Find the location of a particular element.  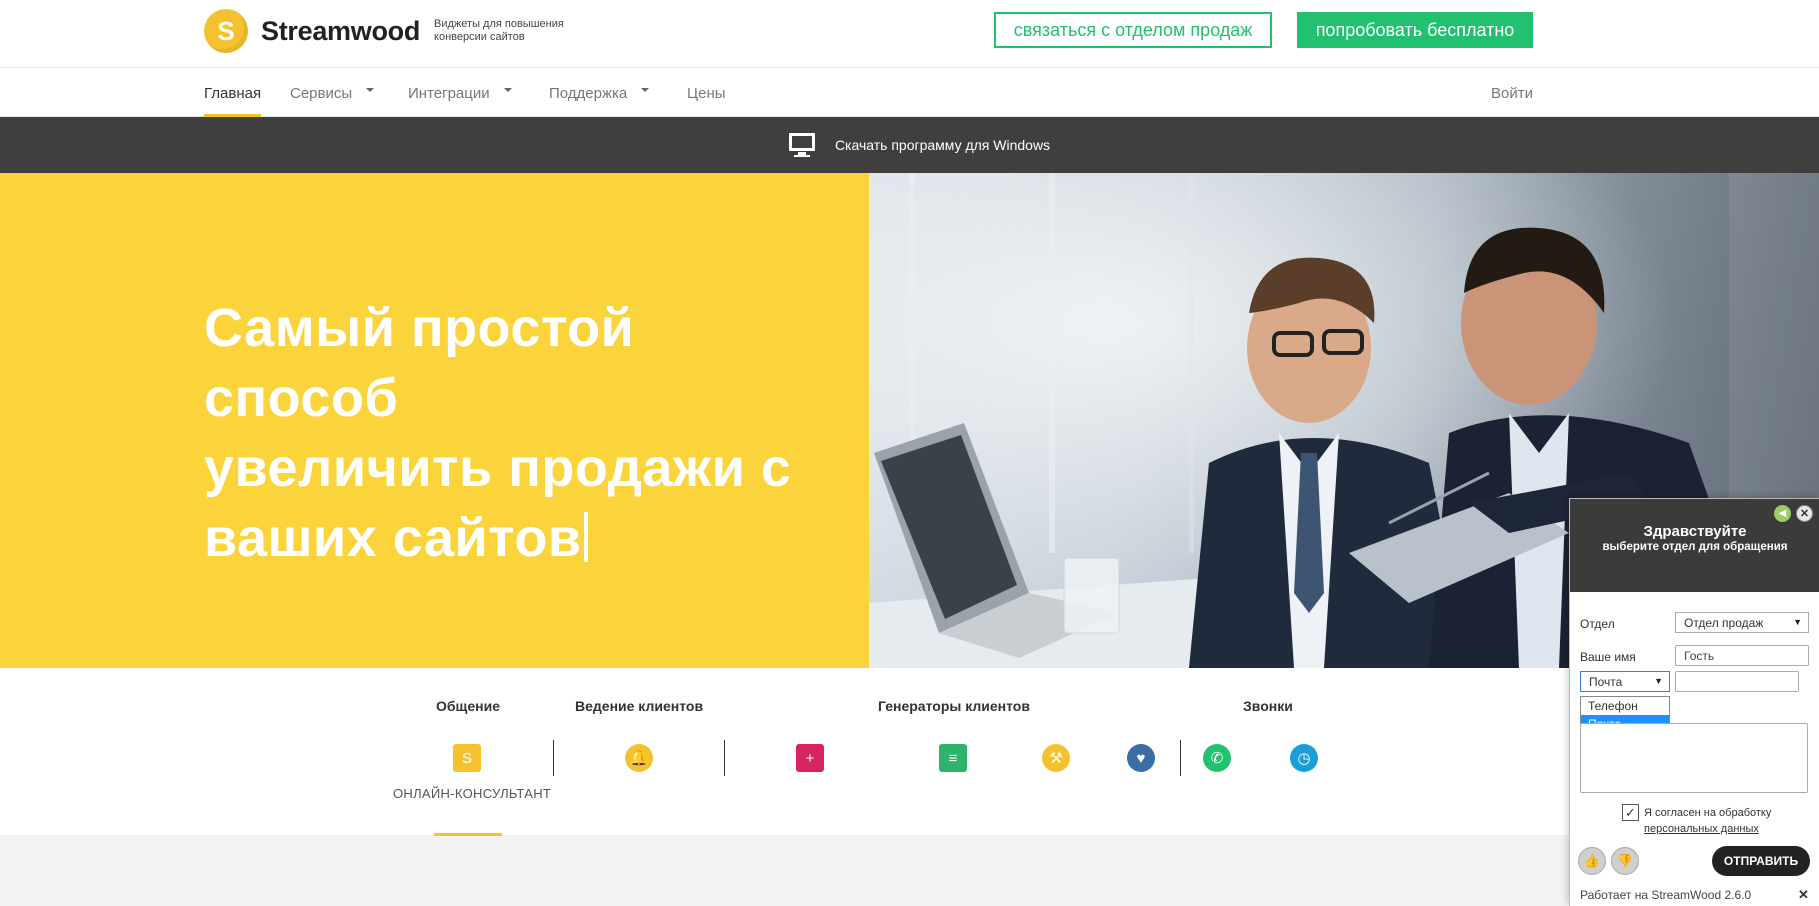

active-feature-label: ОНЛАЙН-КОНСУЛЬТАНТ is located at coordinates (472, 793).